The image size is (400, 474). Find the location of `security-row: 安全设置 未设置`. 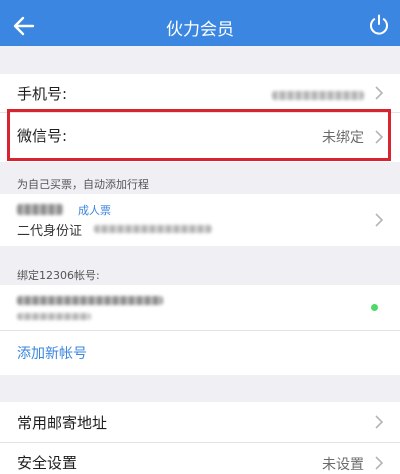

security-row: 安全设置 未设置 is located at coordinates (200, 458).